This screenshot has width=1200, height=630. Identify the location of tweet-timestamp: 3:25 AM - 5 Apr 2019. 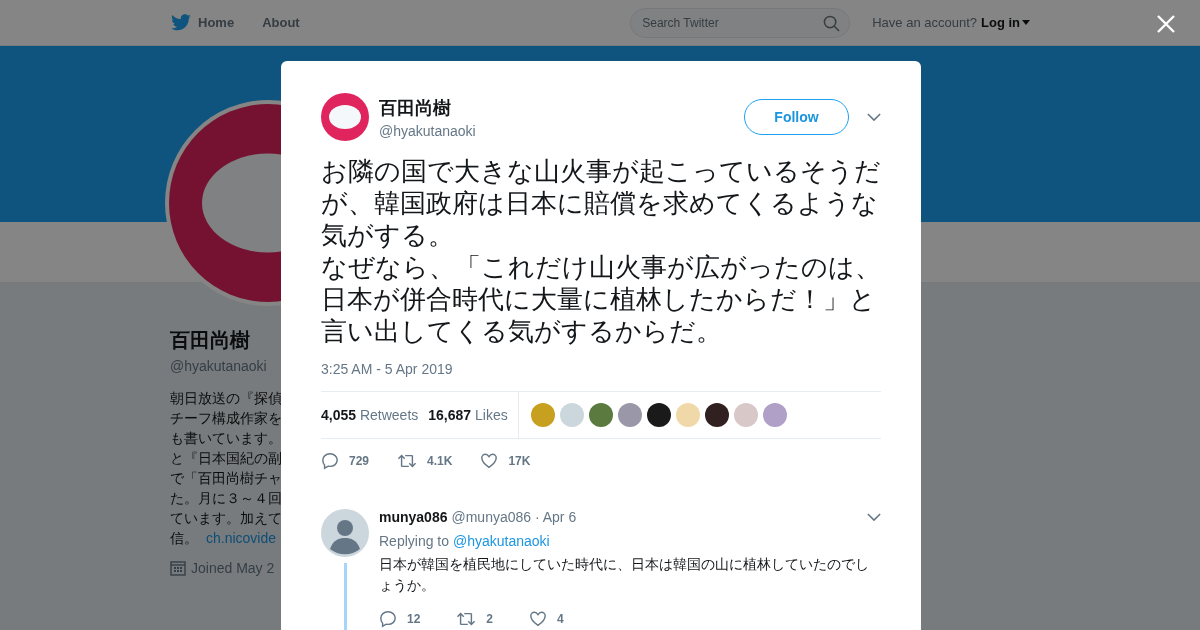
(601, 369).